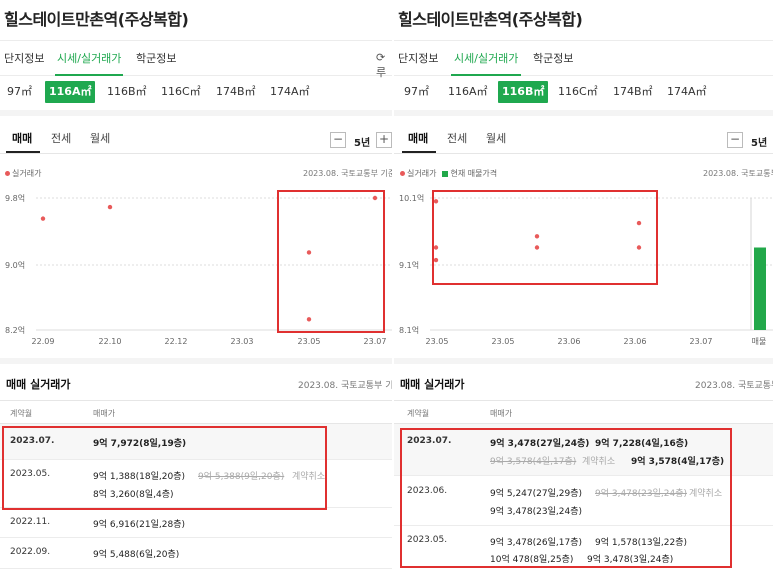  Describe the element at coordinates (110, 341) in the screenshot. I see `x-tick-label: 22.10` at that location.